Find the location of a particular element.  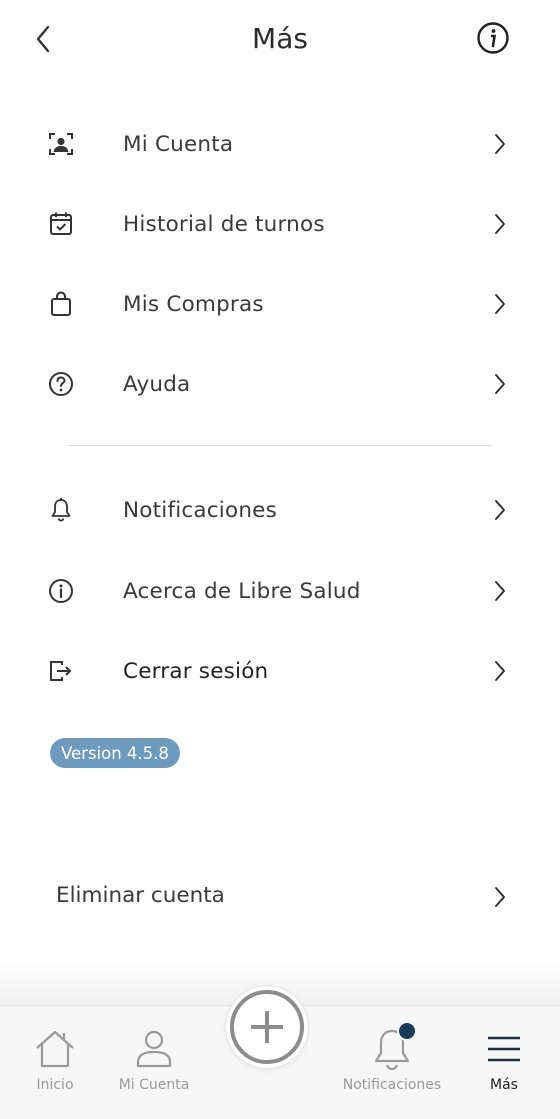

header: Más is located at coordinates (280, 40).